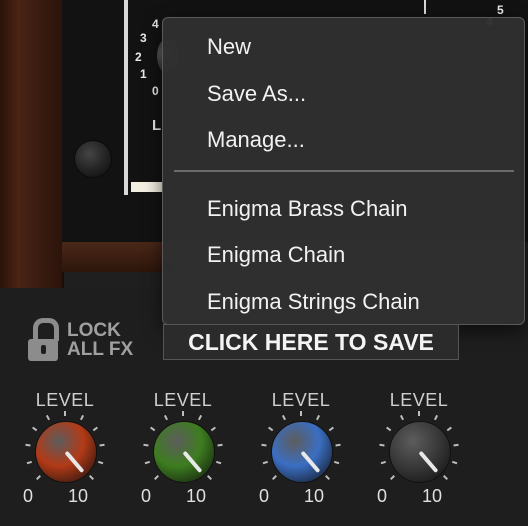  Describe the element at coordinates (155, 91) in the screenshot. I see `scale-number-0: 0` at that location.